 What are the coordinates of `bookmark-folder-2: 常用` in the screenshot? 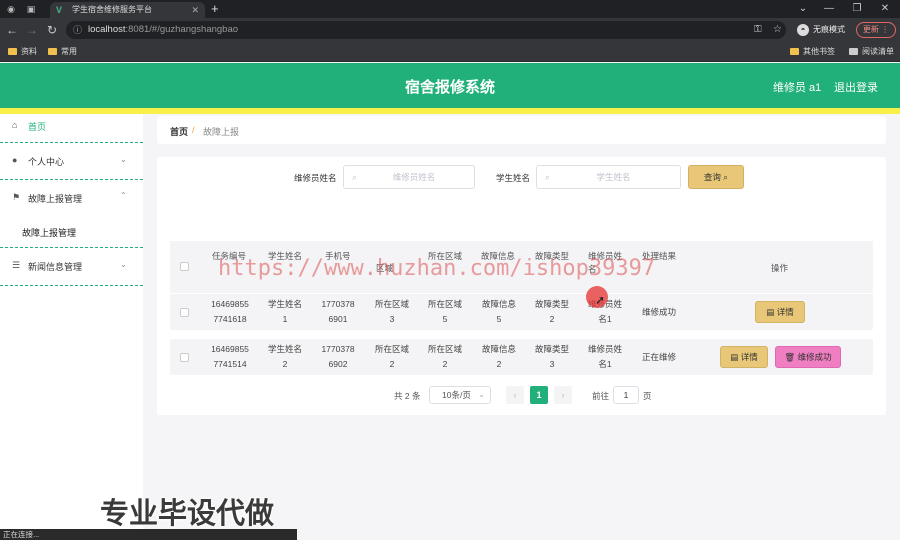 It's located at (62, 51).